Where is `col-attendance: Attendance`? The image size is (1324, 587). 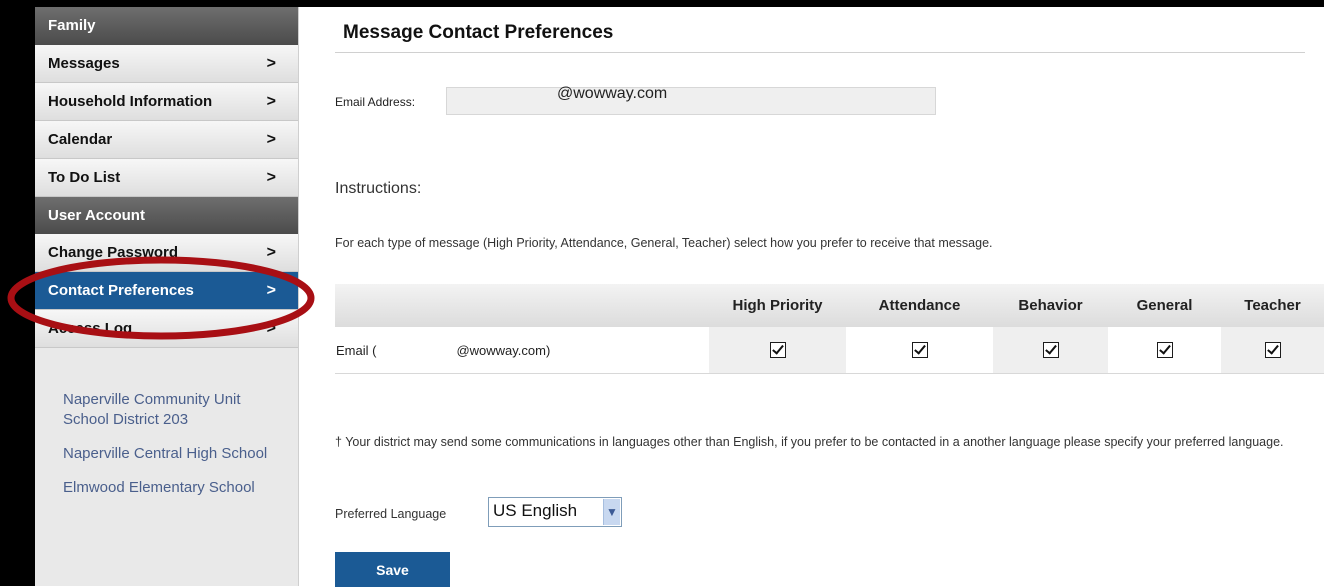
col-attendance: Attendance is located at coordinates (919, 305).